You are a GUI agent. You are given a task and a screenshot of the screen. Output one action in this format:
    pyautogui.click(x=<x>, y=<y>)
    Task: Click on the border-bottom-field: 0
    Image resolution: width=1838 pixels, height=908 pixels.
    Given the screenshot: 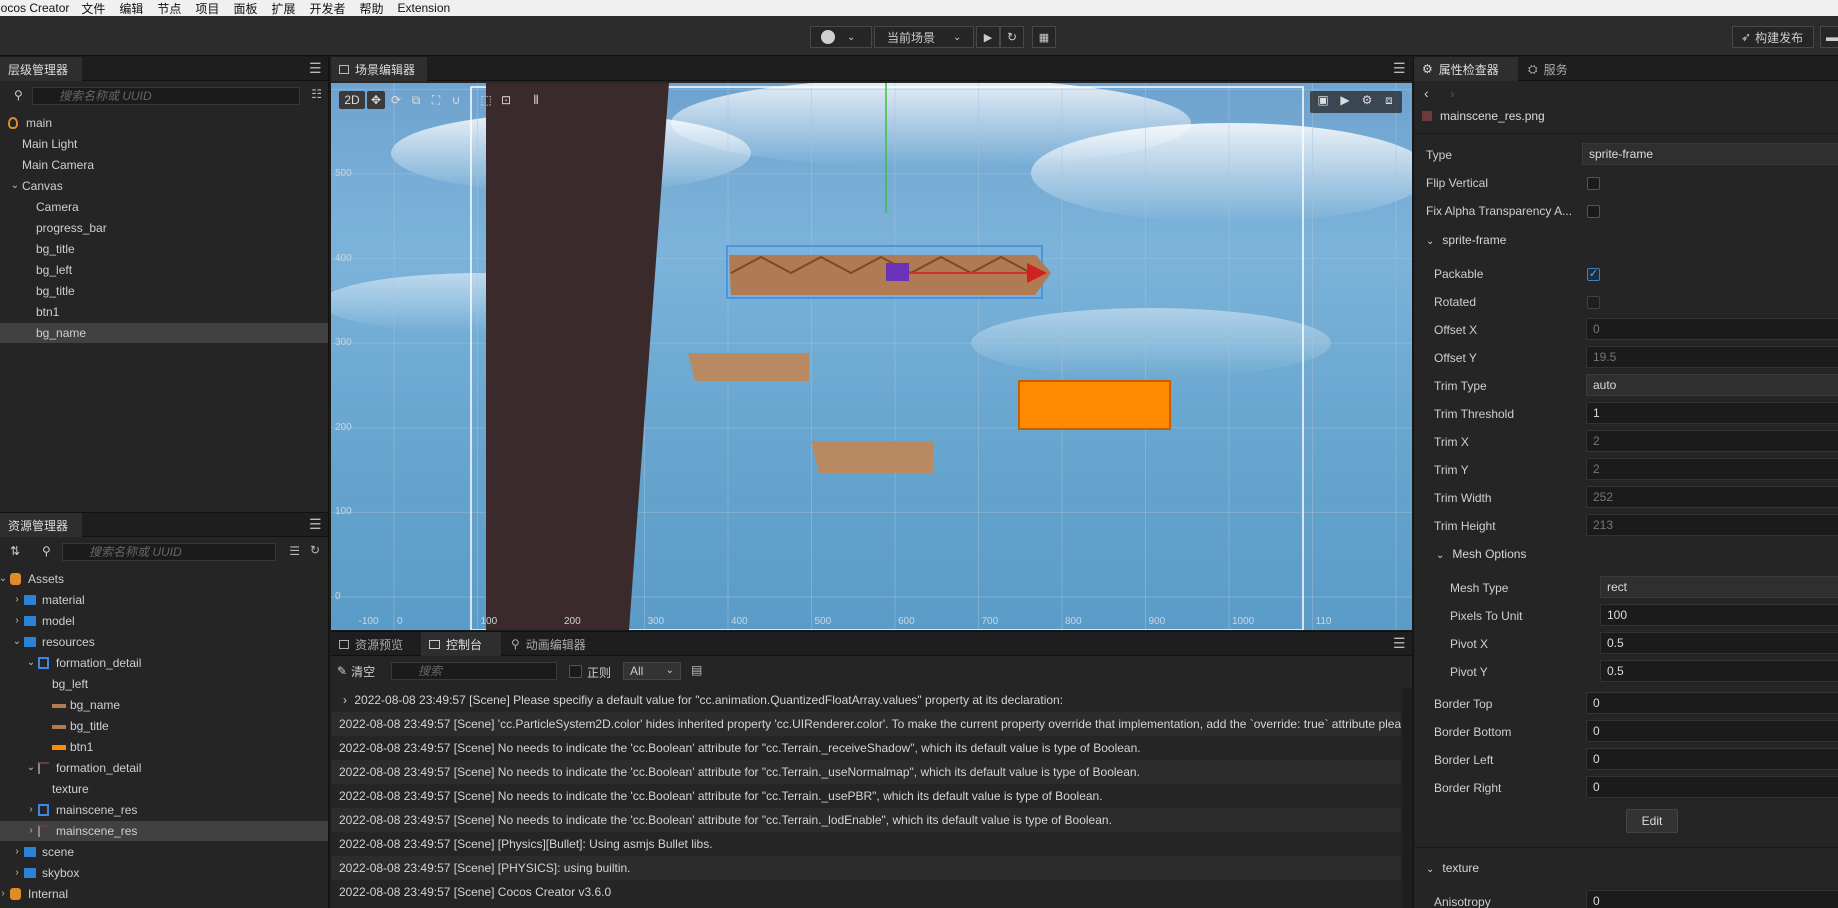 What is the action you would take?
    pyautogui.click(x=1712, y=731)
    